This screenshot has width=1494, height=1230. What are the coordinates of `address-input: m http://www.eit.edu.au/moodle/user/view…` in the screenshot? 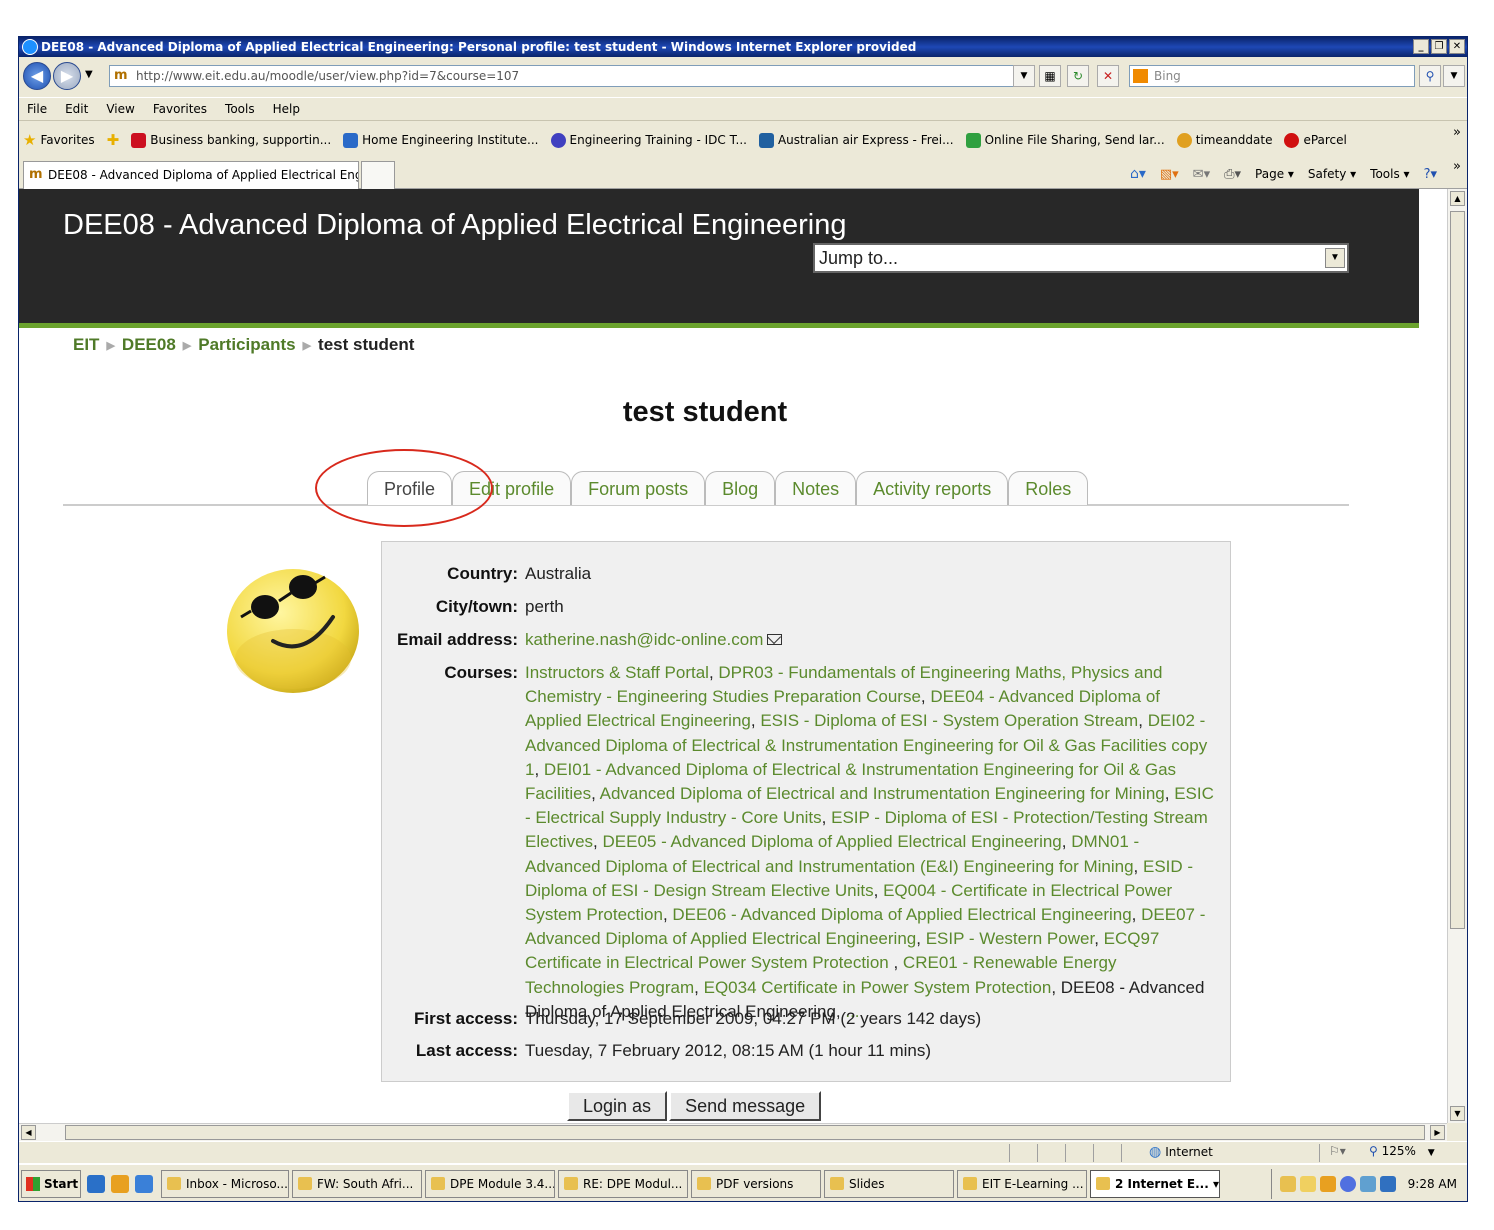 It's located at (569, 76).